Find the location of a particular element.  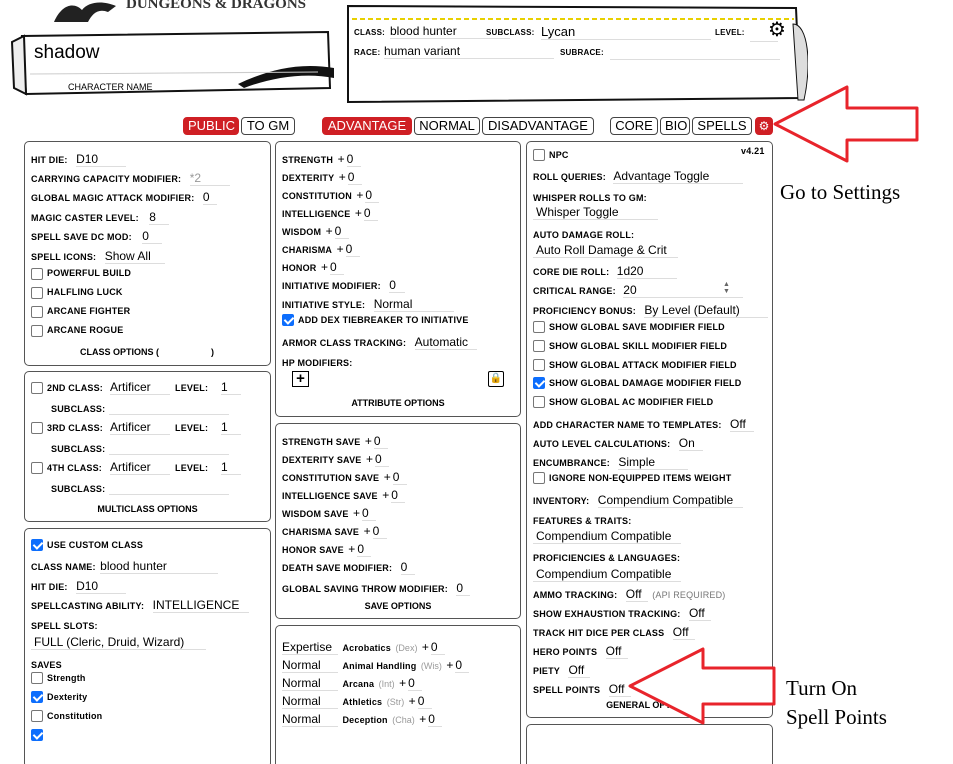

subclass-value: Lycan is located at coordinates (626, 32).